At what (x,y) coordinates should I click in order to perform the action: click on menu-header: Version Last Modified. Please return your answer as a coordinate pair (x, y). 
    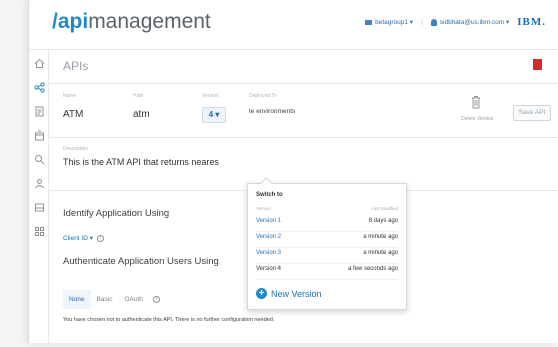
    Looking at the image, I should click on (327, 208).